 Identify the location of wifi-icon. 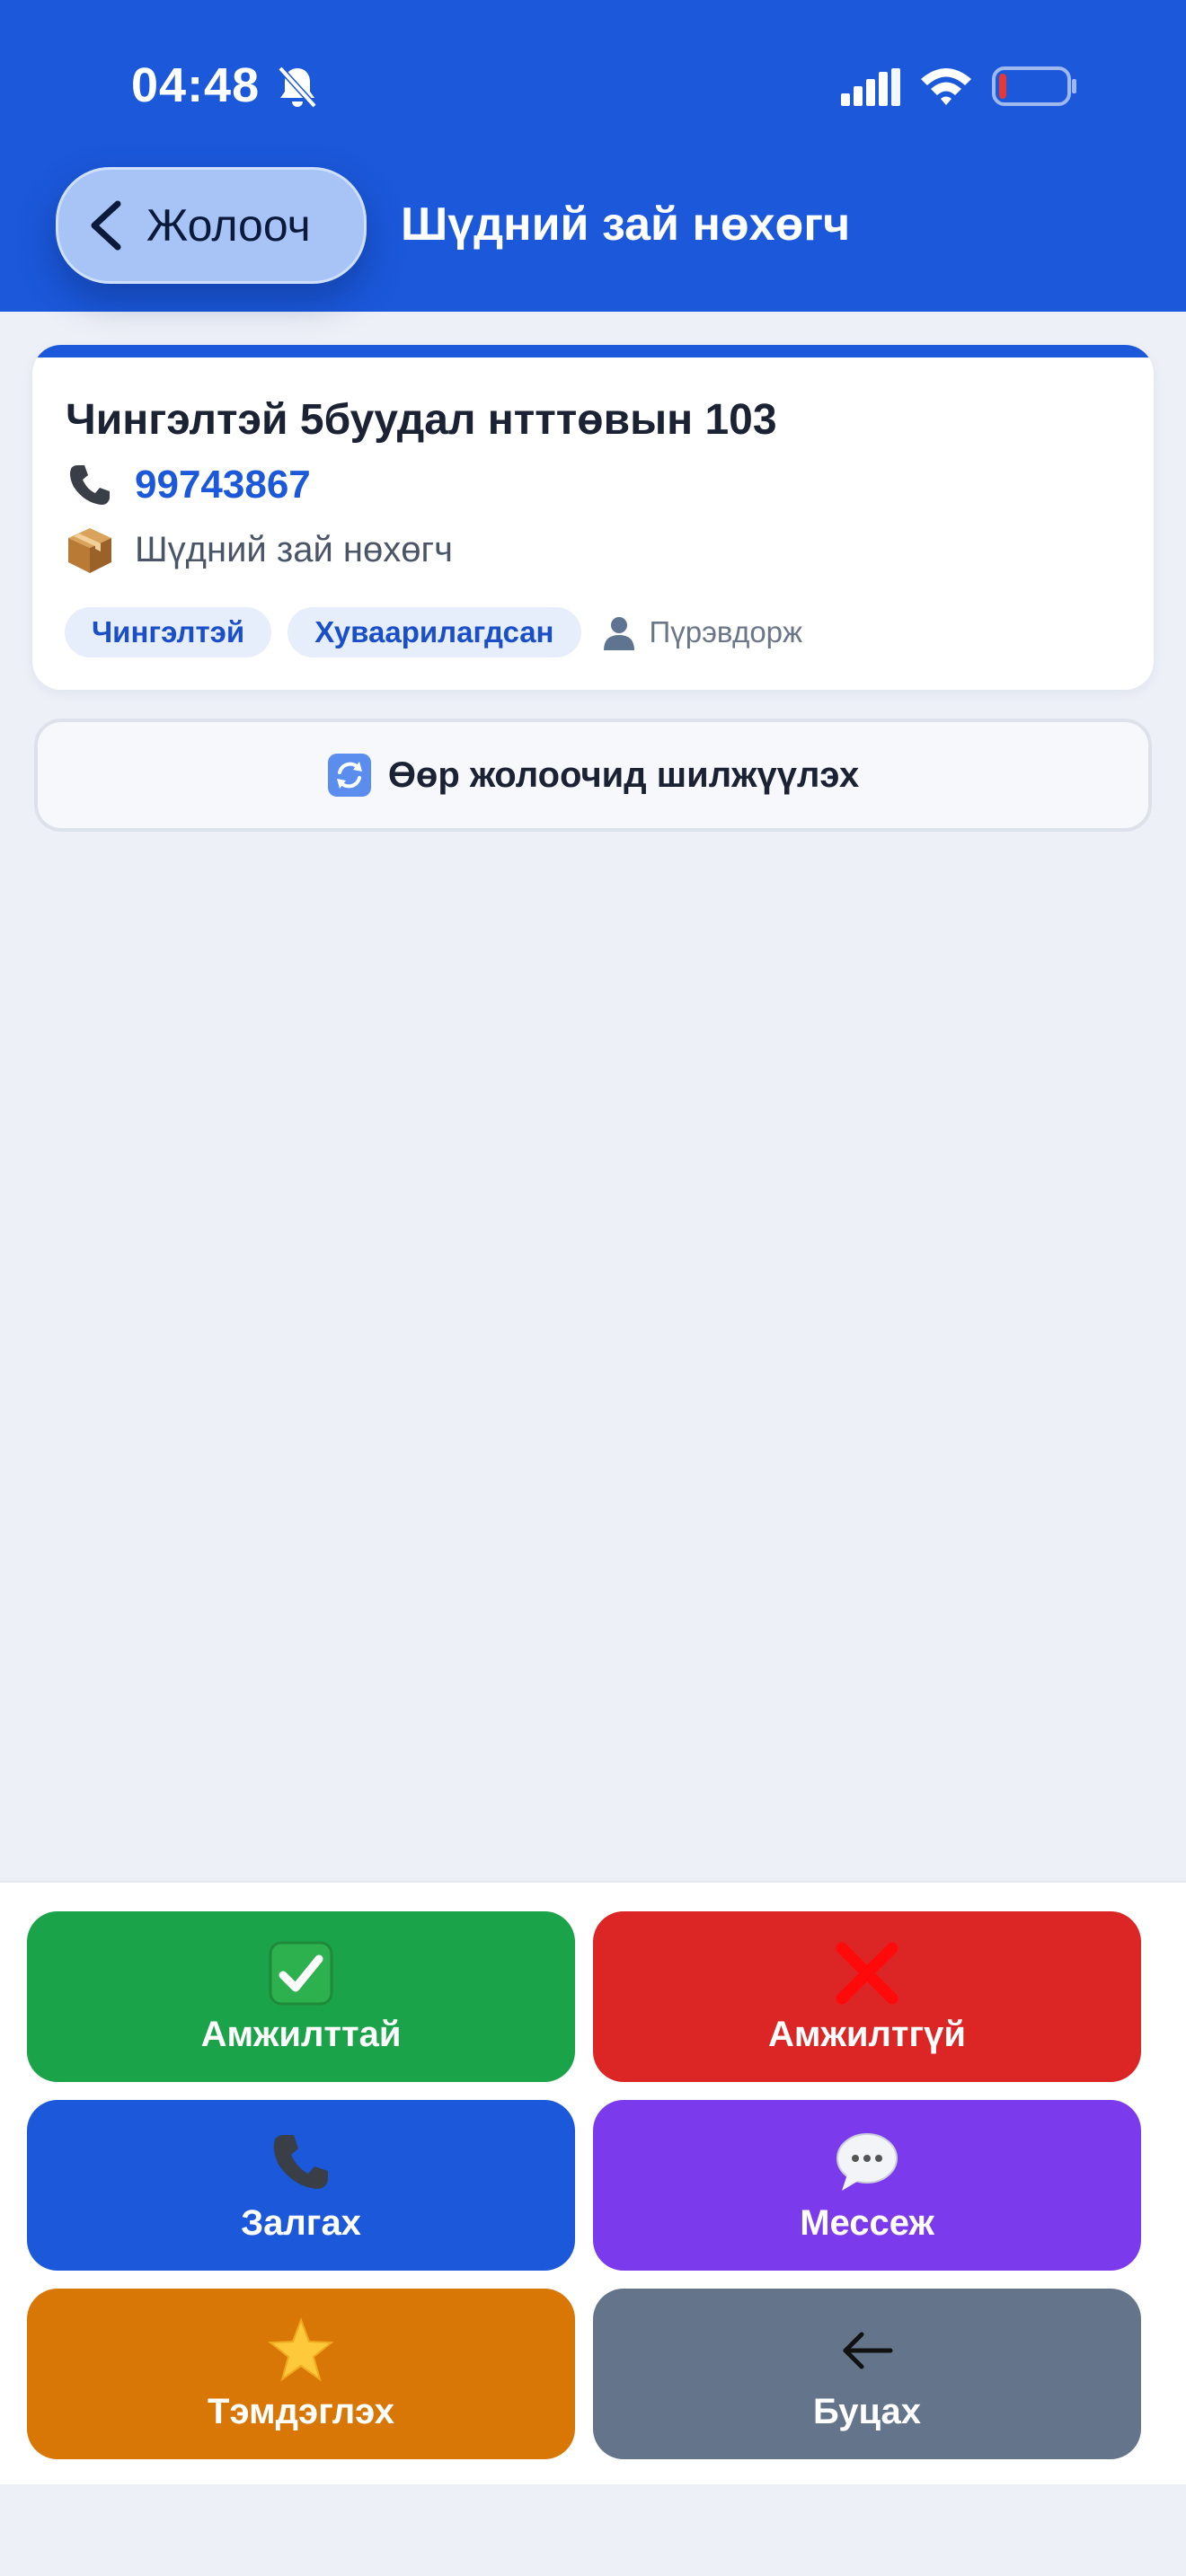
(946, 86).